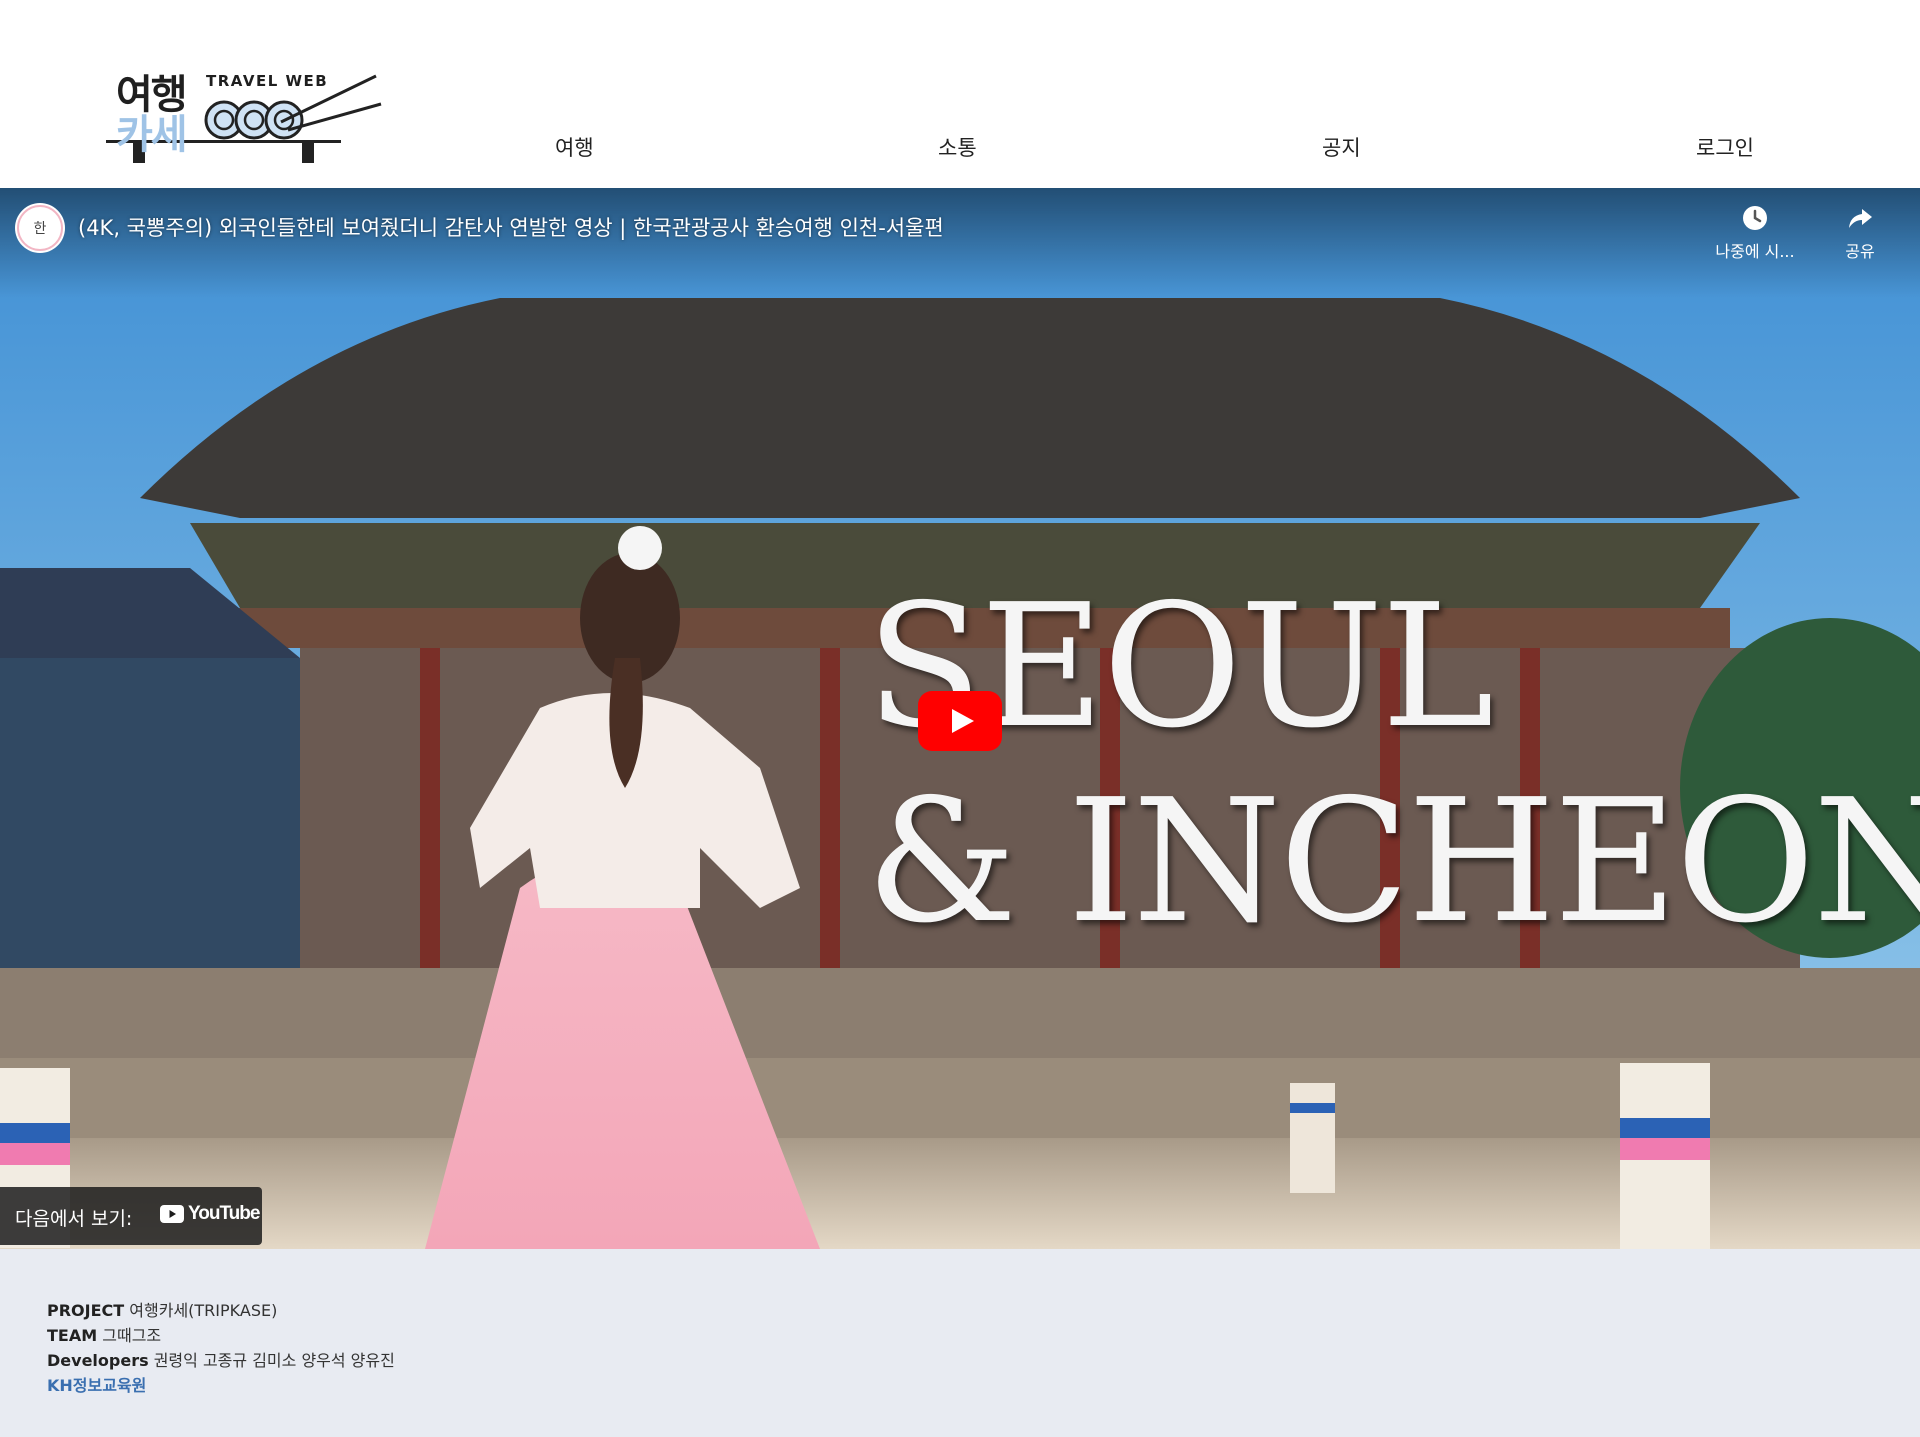  I want to click on share-button: 공유, so click(1860, 233).